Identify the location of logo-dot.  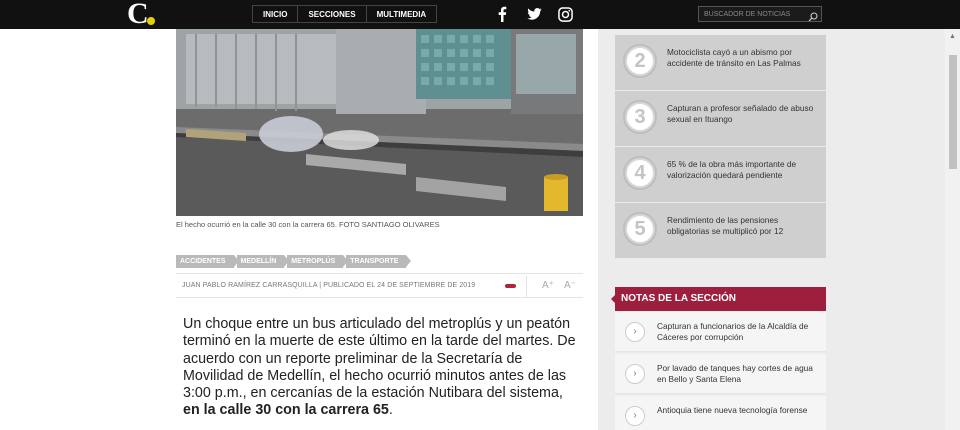
(151, 21).